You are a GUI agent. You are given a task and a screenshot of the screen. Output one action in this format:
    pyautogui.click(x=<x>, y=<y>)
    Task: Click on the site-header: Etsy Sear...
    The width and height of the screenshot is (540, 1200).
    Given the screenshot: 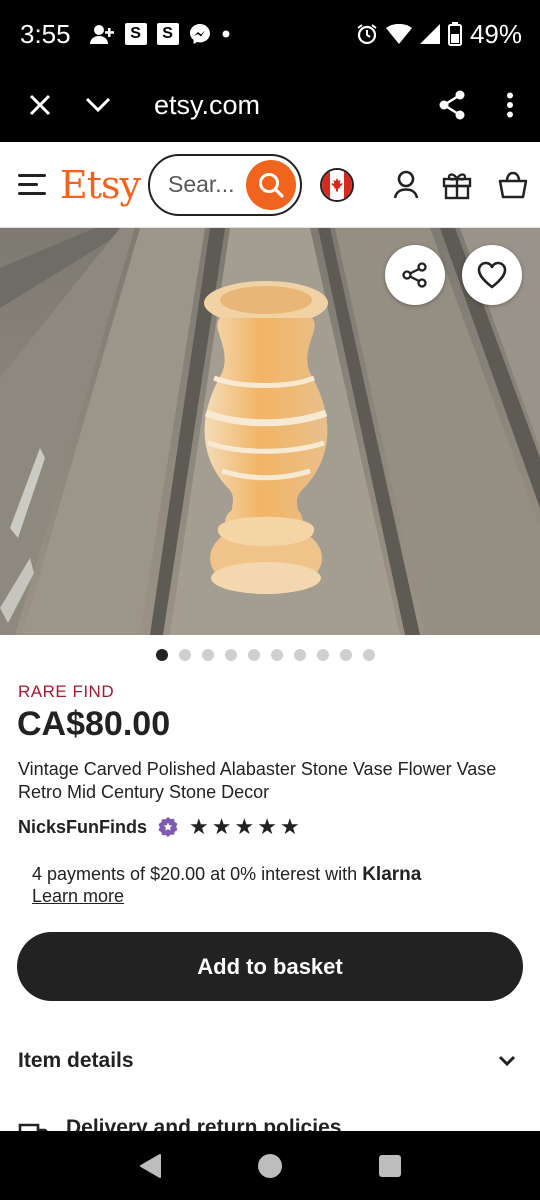 What is the action you would take?
    pyautogui.click(x=270, y=185)
    